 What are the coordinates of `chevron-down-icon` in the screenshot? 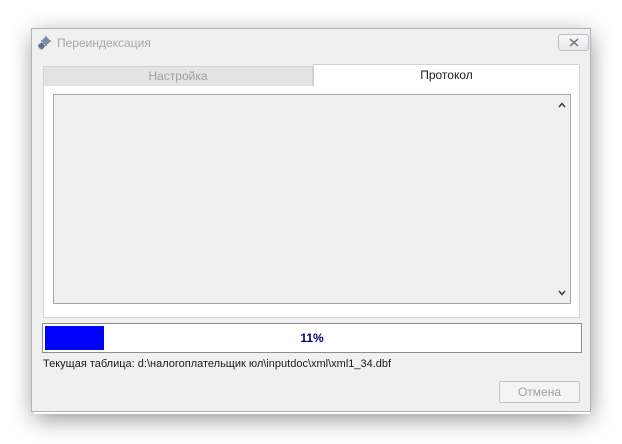 It's located at (562, 293).